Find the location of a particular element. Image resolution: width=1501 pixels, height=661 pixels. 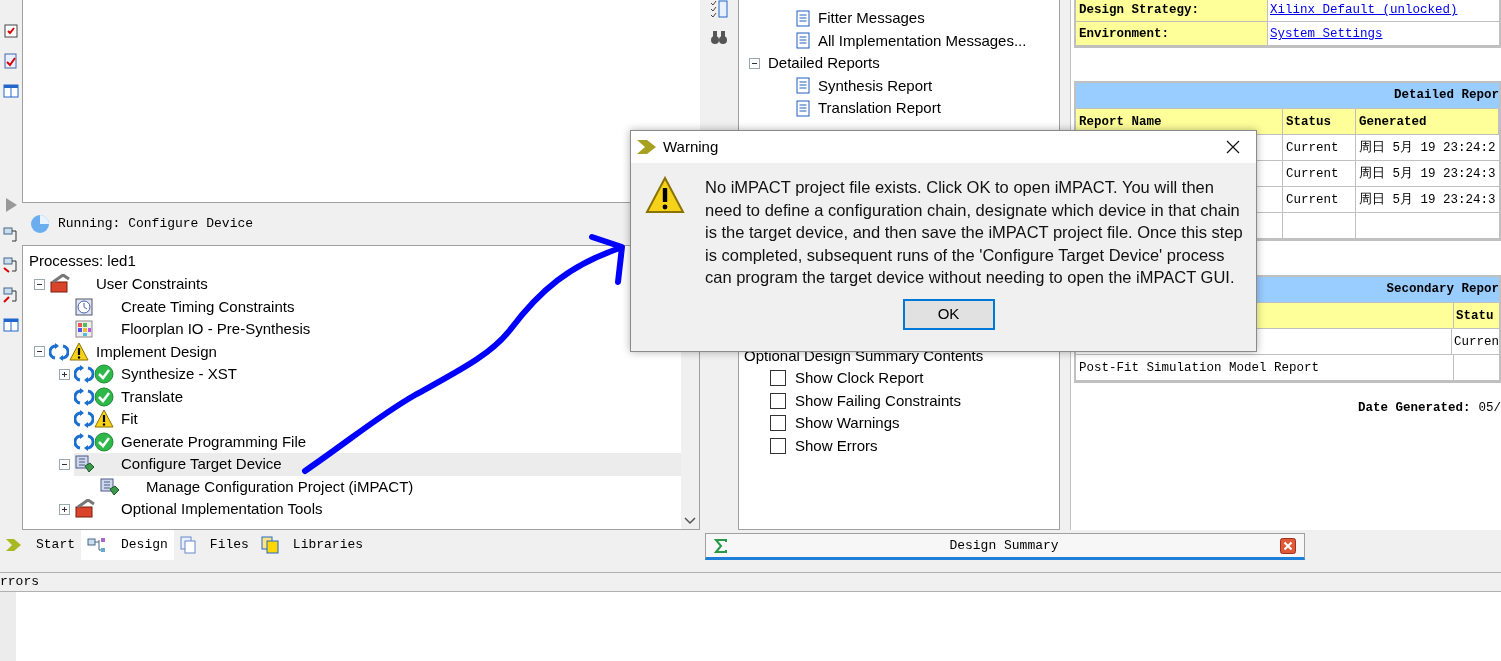

process-label: Translate is located at coordinates (152, 396).